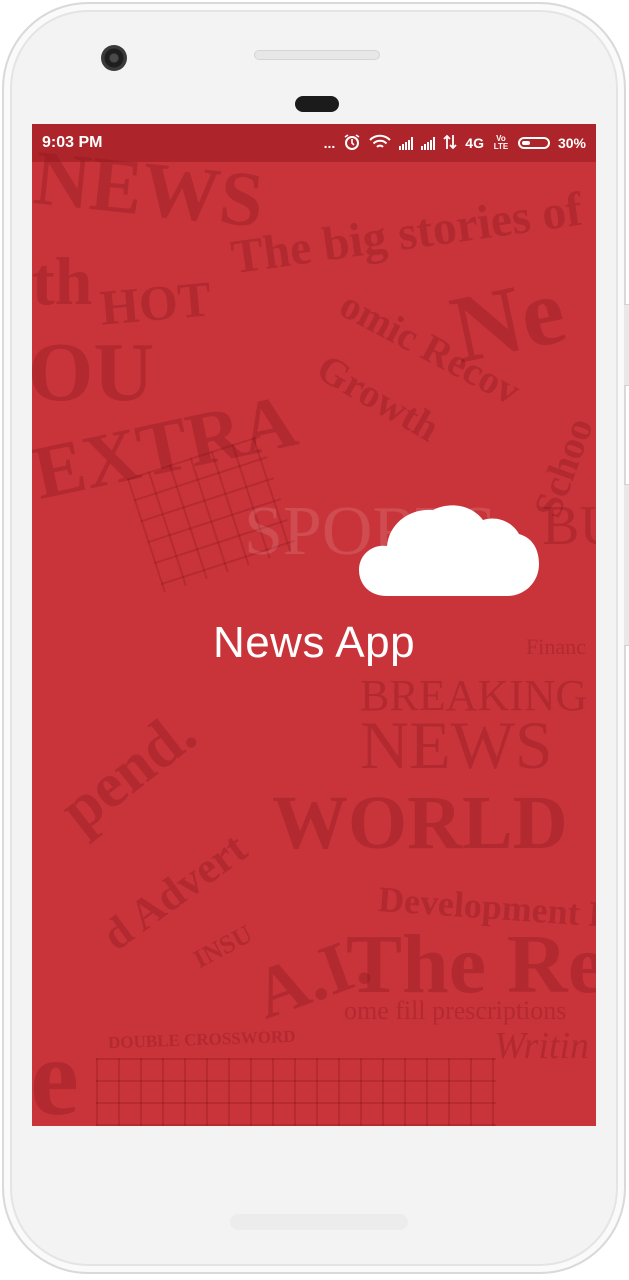 The height and width of the screenshot is (1280, 629). Describe the element at coordinates (201, 1039) in the screenshot. I see `bg-headline-crossword: DOUBLE CROSSWORD` at that location.